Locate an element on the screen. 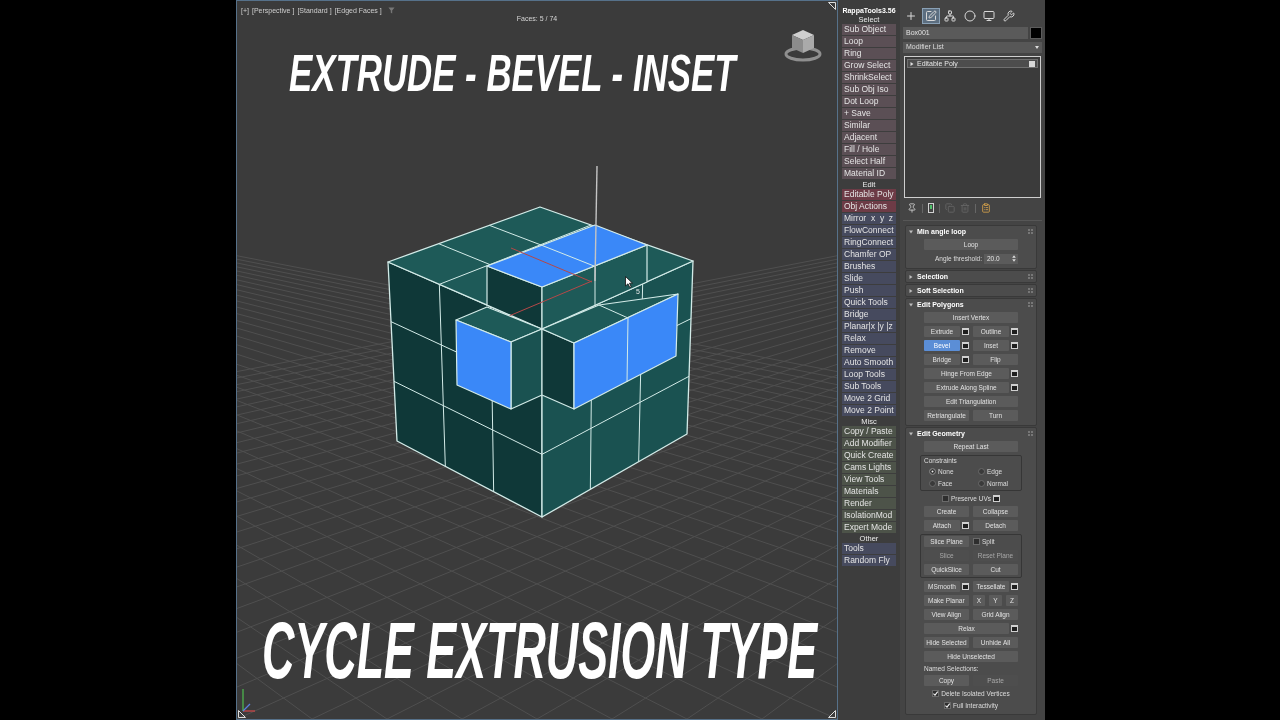 This screenshot has height=720, width=1280. tool-button: Push is located at coordinates (869, 290).